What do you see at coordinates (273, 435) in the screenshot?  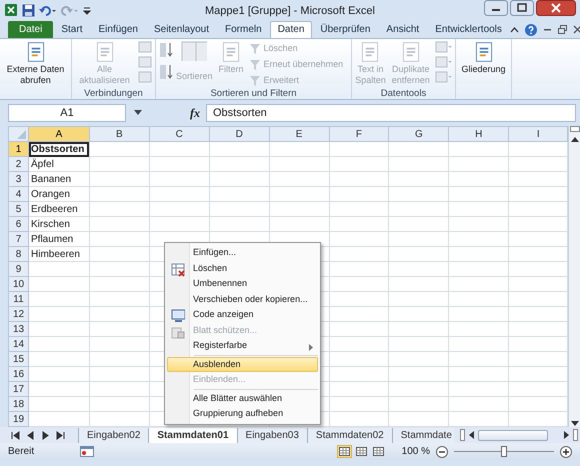 I see `sheet-tab: Eingaben03` at bounding box center [273, 435].